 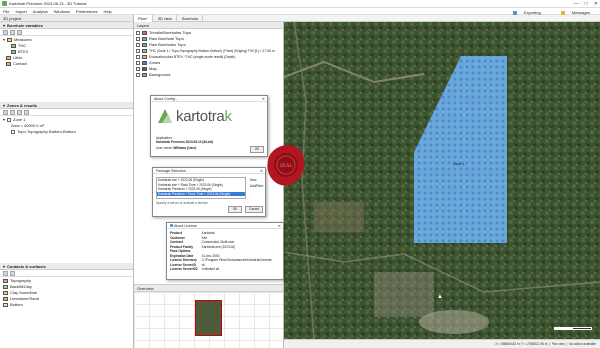 What do you see at coordinates (62, 11) in the screenshot?
I see `menu-windows: Windows` at bounding box center [62, 11].